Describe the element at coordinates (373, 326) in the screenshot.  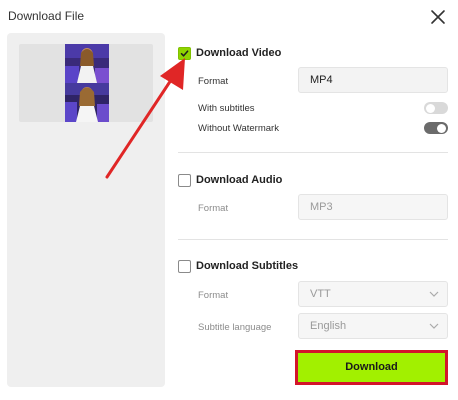
I see `subtitle-language-select: English` at that location.